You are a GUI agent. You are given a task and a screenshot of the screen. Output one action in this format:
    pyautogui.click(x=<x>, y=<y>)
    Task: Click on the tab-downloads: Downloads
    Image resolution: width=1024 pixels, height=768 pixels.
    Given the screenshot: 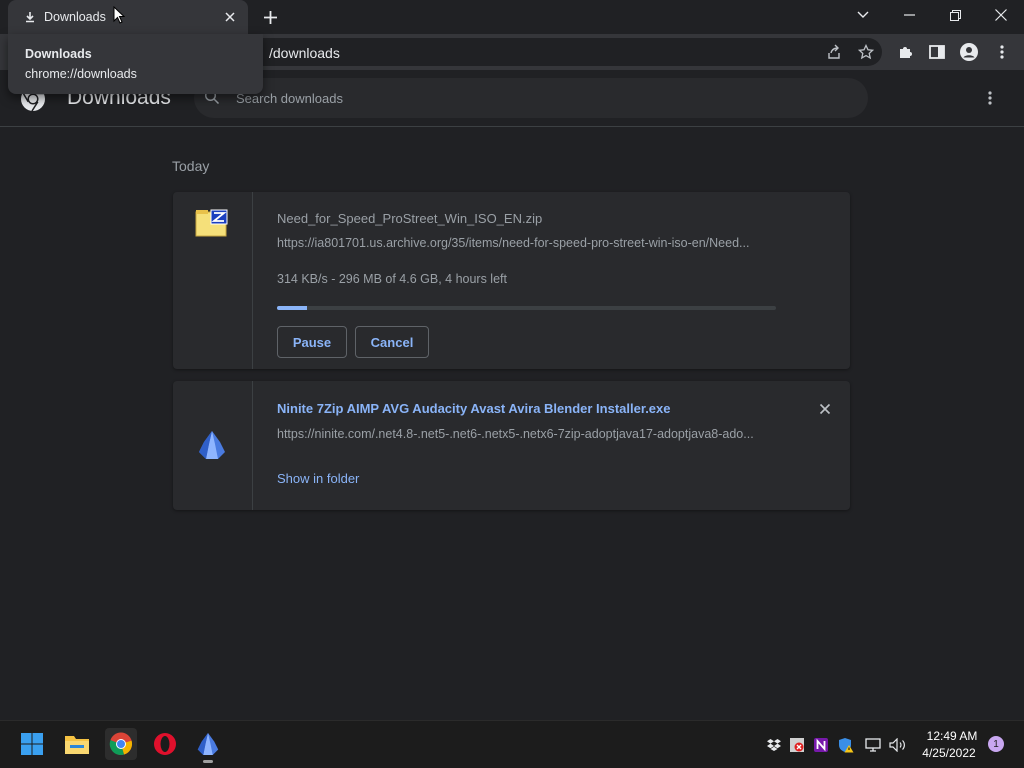 What is the action you would take?
    pyautogui.click(x=128, y=17)
    